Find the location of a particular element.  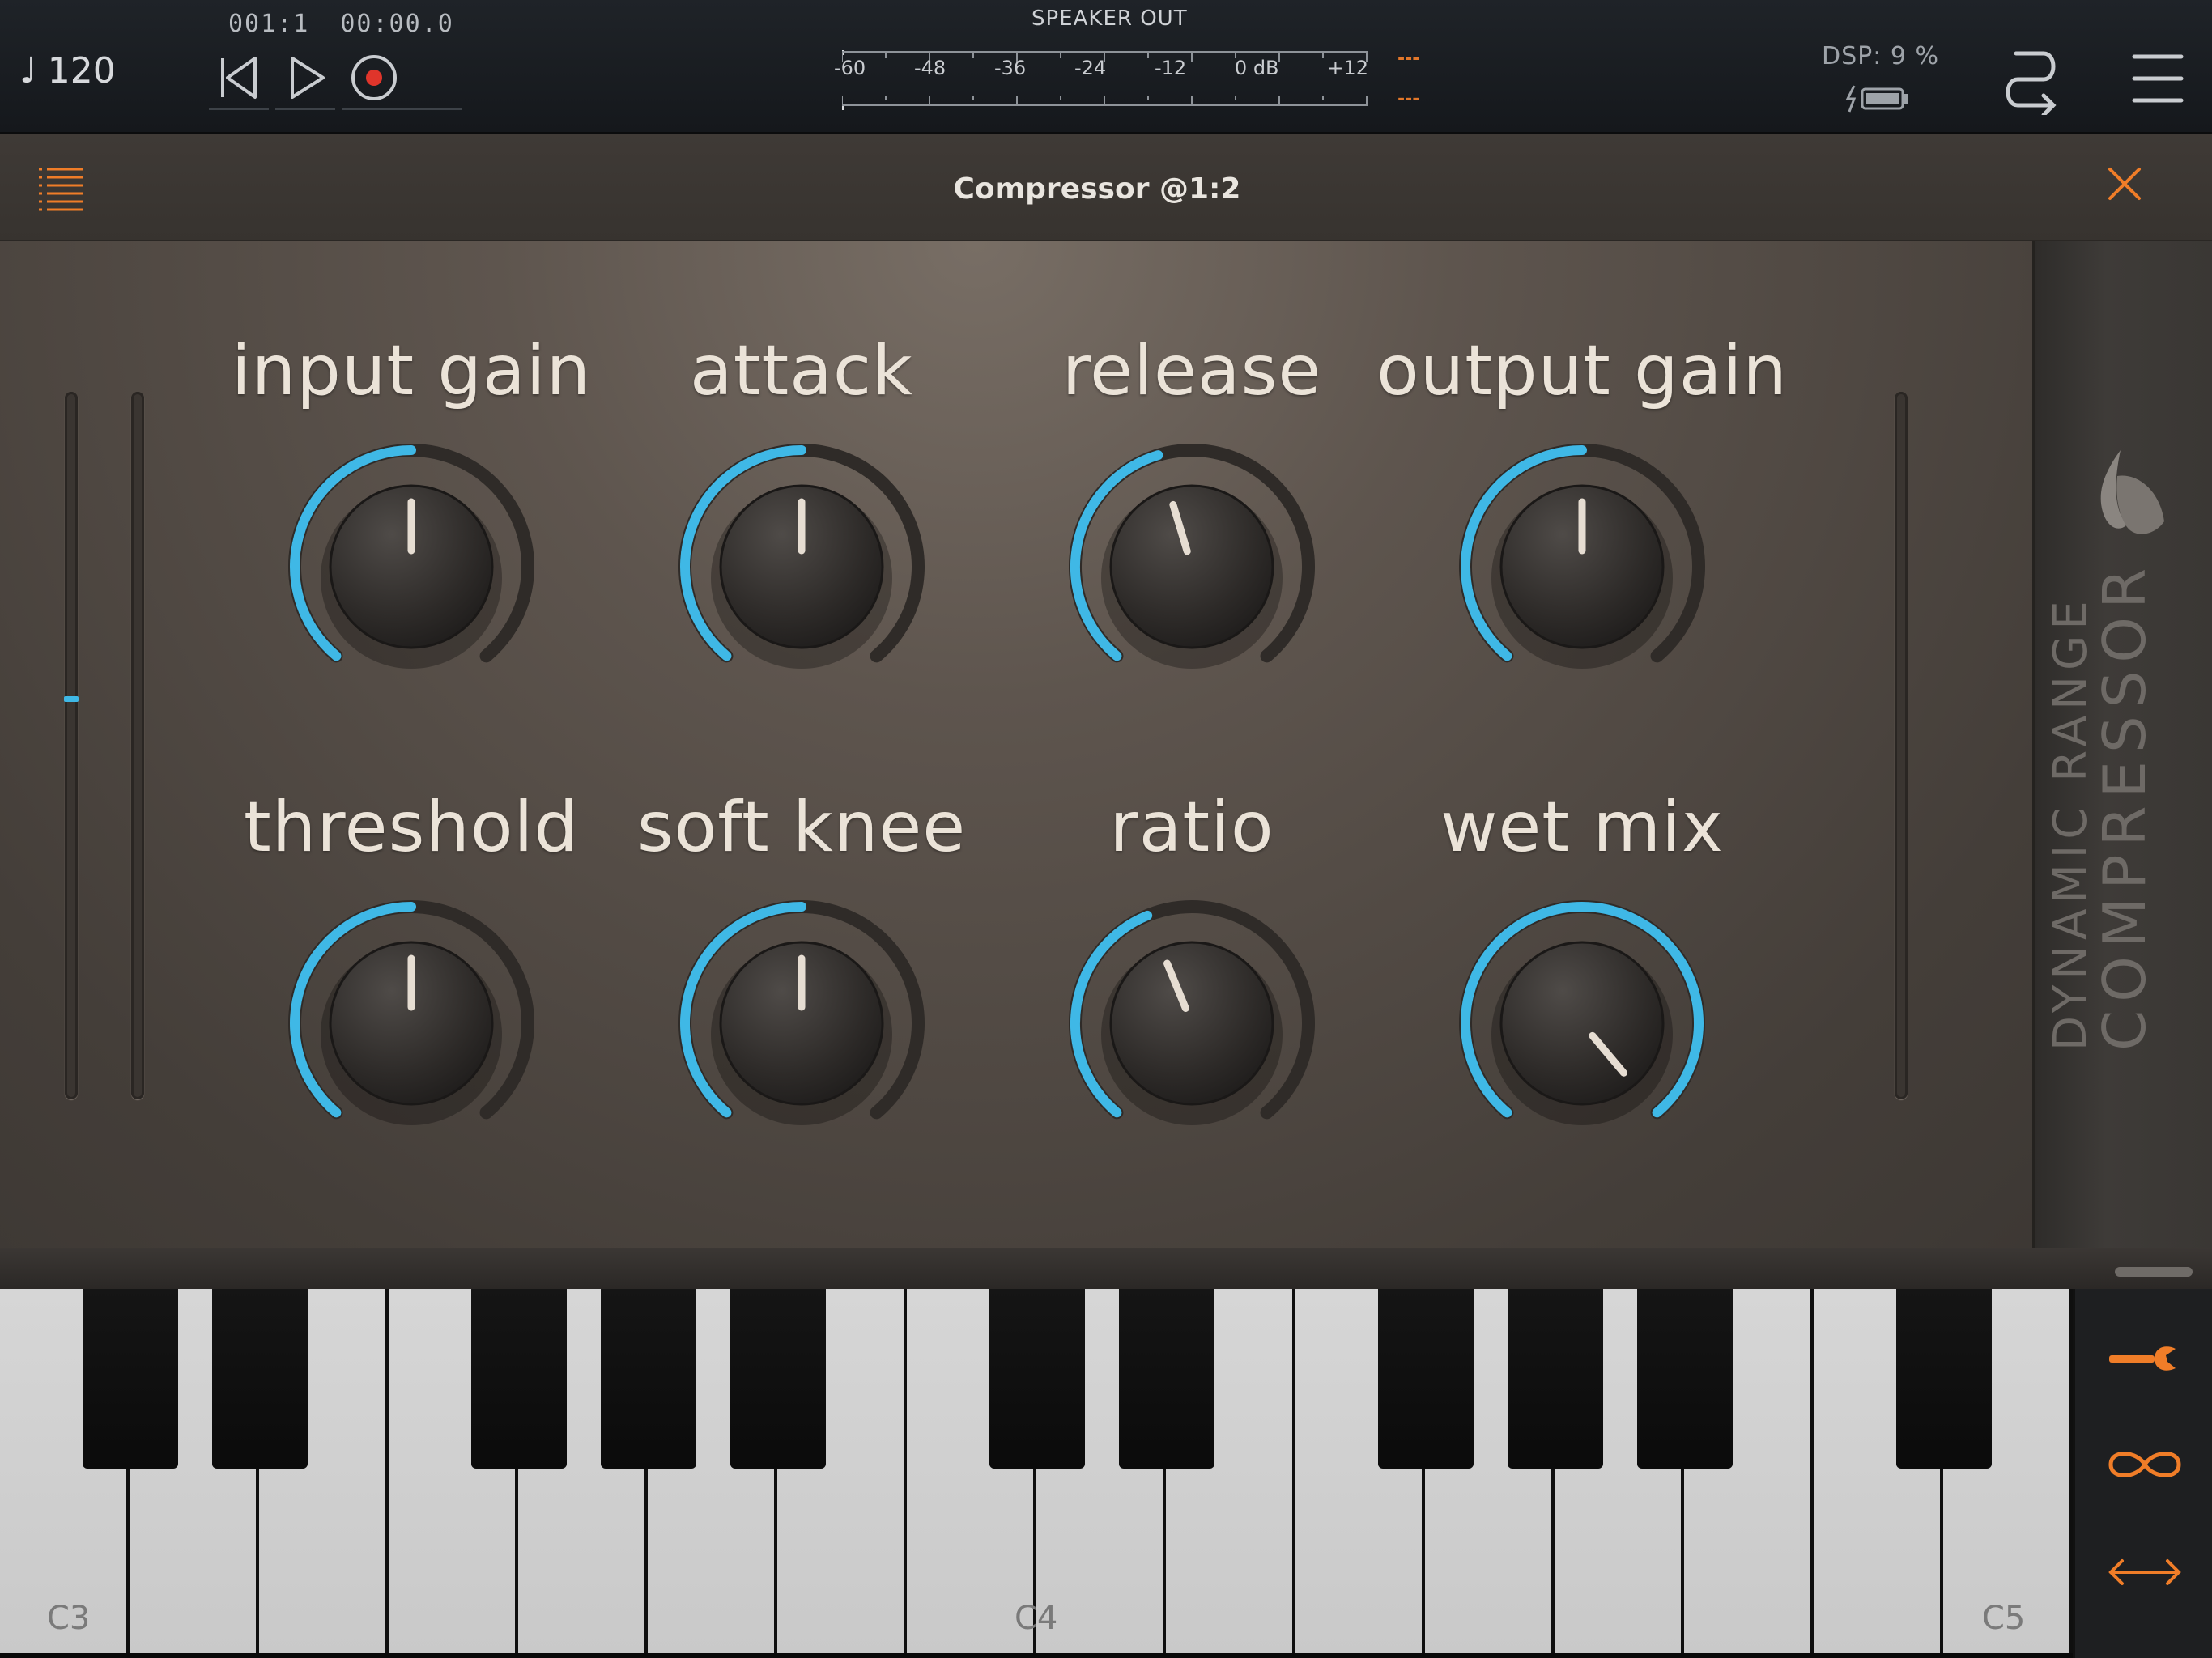

horizontal-scroll-icon is located at coordinates (2145, 1572).